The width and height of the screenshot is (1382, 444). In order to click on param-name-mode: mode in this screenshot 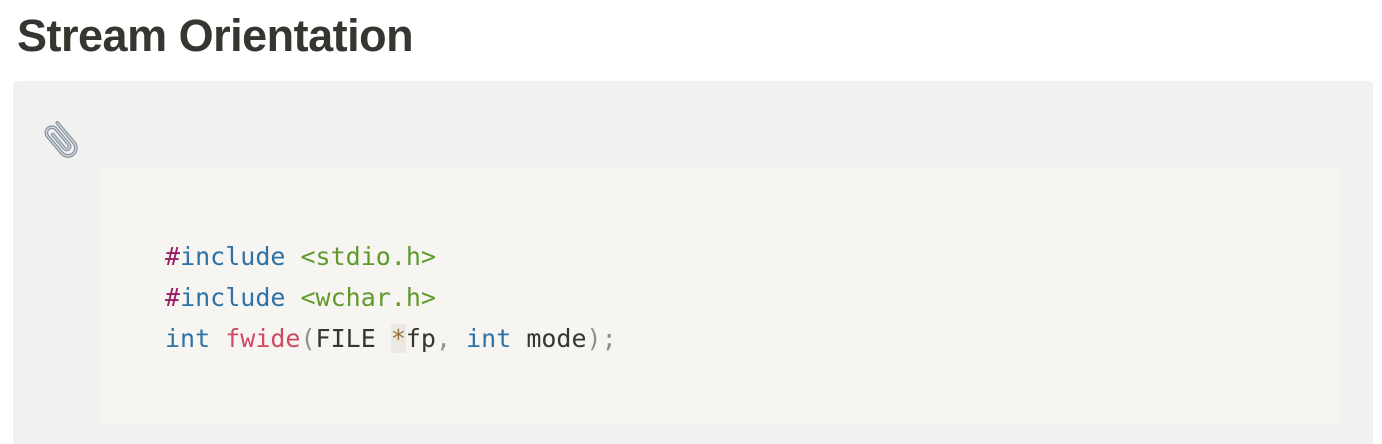, I will do `click(549, 338)`.